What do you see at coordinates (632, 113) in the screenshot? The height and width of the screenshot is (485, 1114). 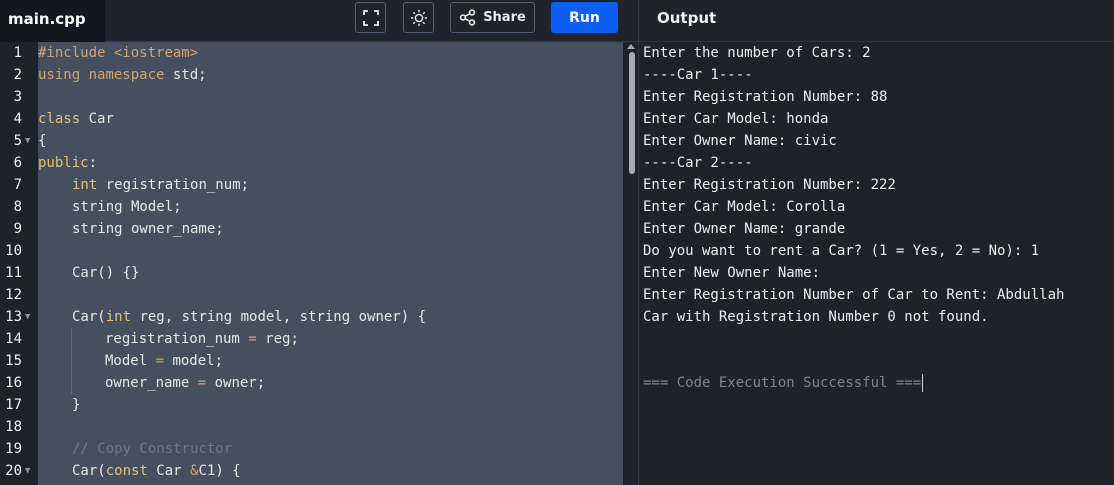 I see `editor-scroll-thumb` at bounding box center [632, 113].